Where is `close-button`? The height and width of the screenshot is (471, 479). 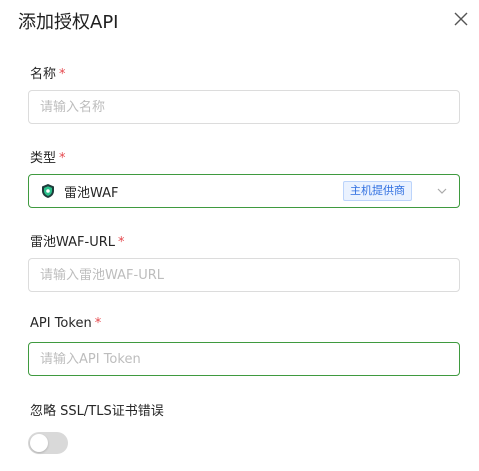
close-button is located at coordinates (461, 19).